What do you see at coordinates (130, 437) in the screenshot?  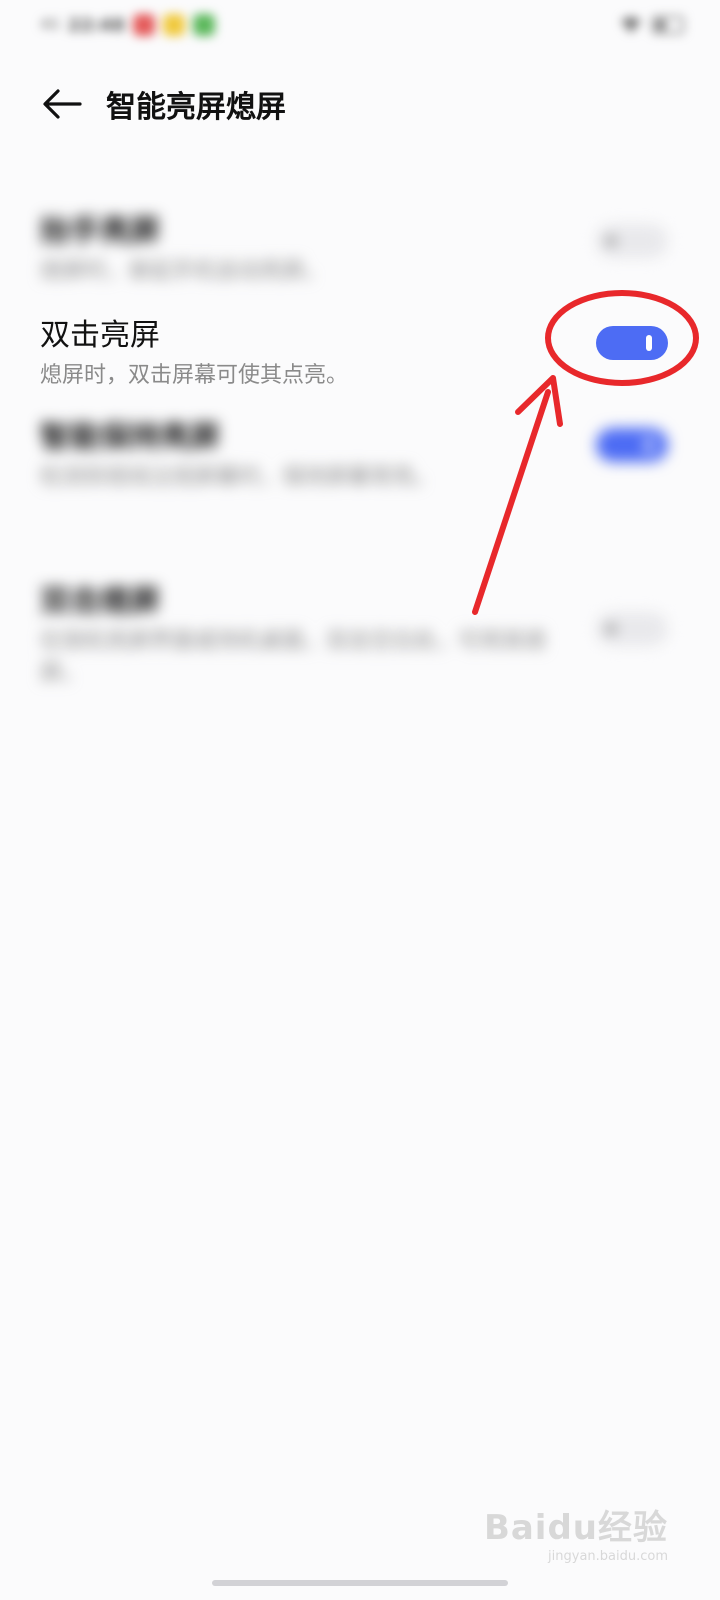 I see `setting-title: 智能保持亮屏` at bounding box center [130, 437].